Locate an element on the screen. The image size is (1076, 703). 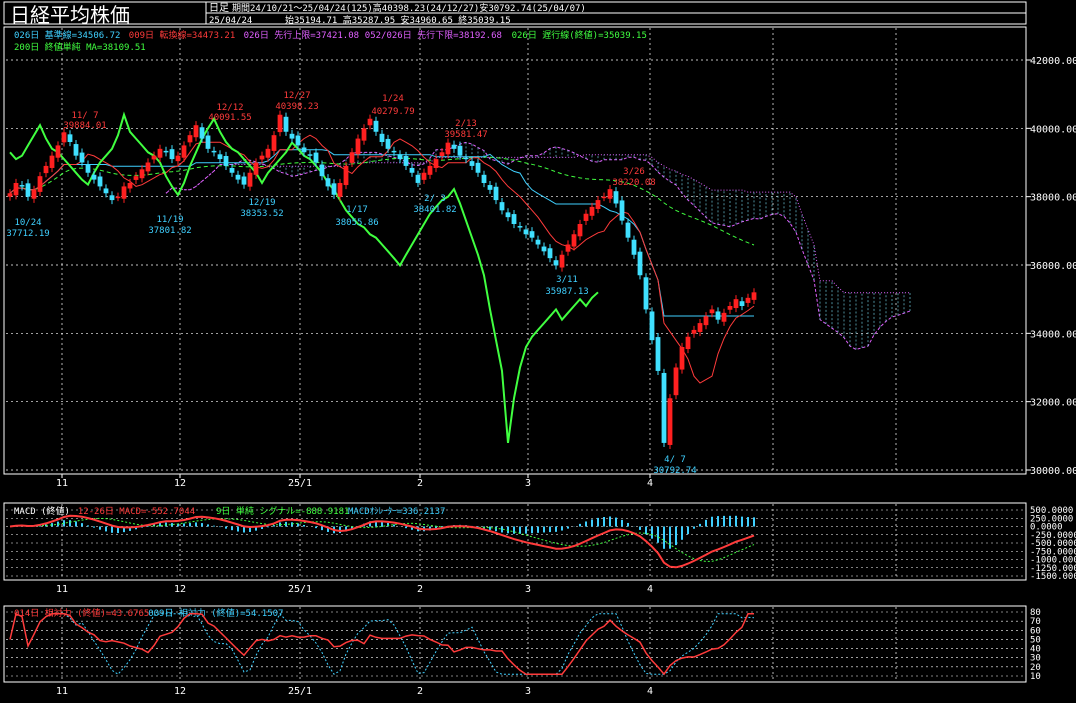
annotation-date: 11/ 7 is located at coordinates (84, 116).